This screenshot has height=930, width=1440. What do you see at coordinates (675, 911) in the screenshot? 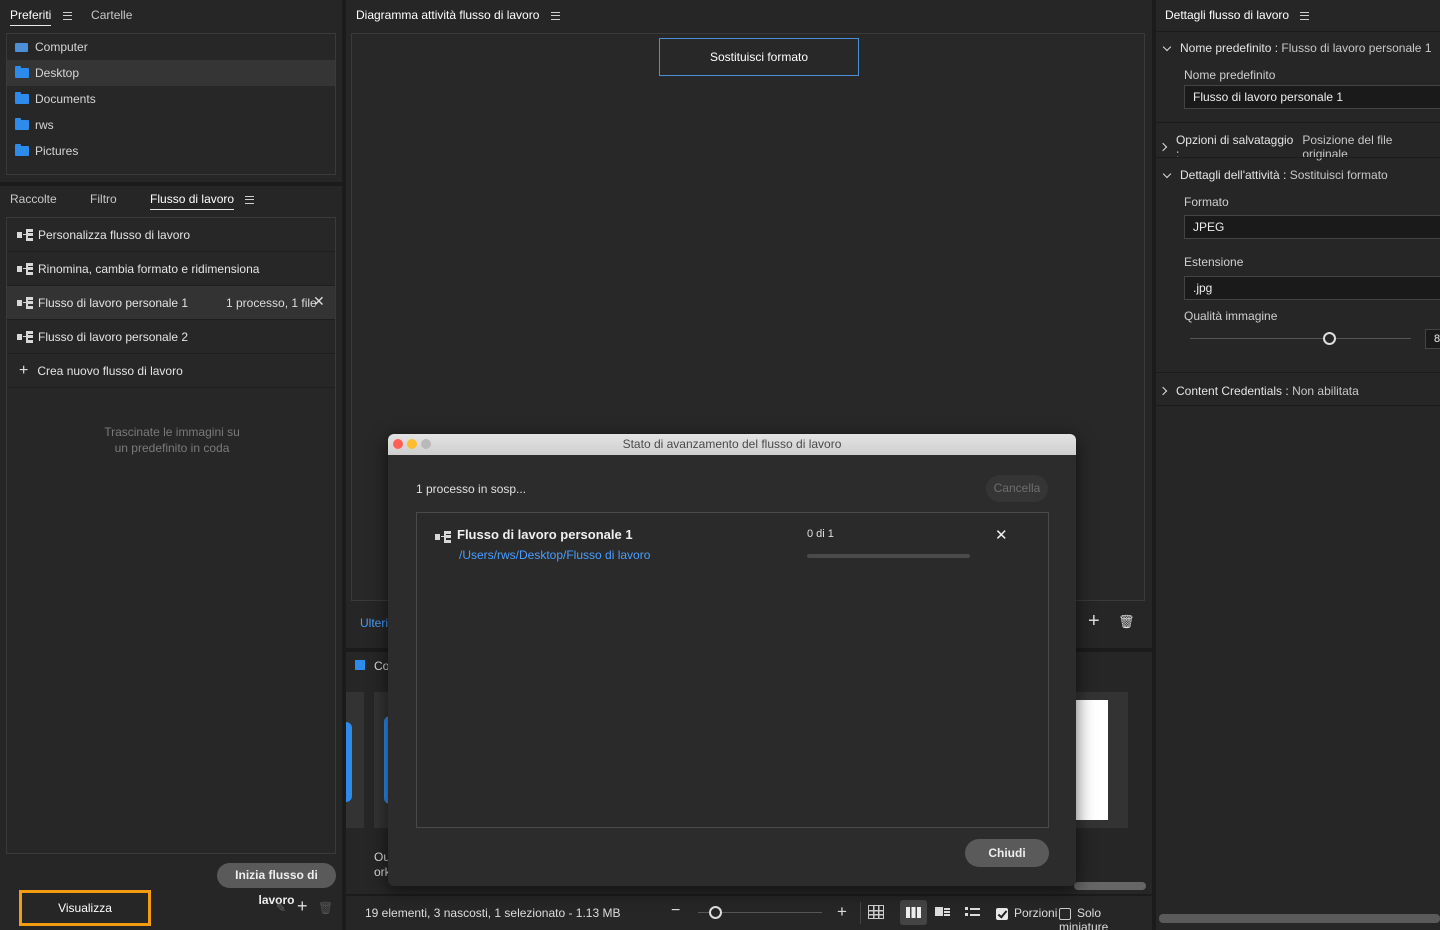
I see `zoom-out-icon: −` at bounding box center [675, 911].